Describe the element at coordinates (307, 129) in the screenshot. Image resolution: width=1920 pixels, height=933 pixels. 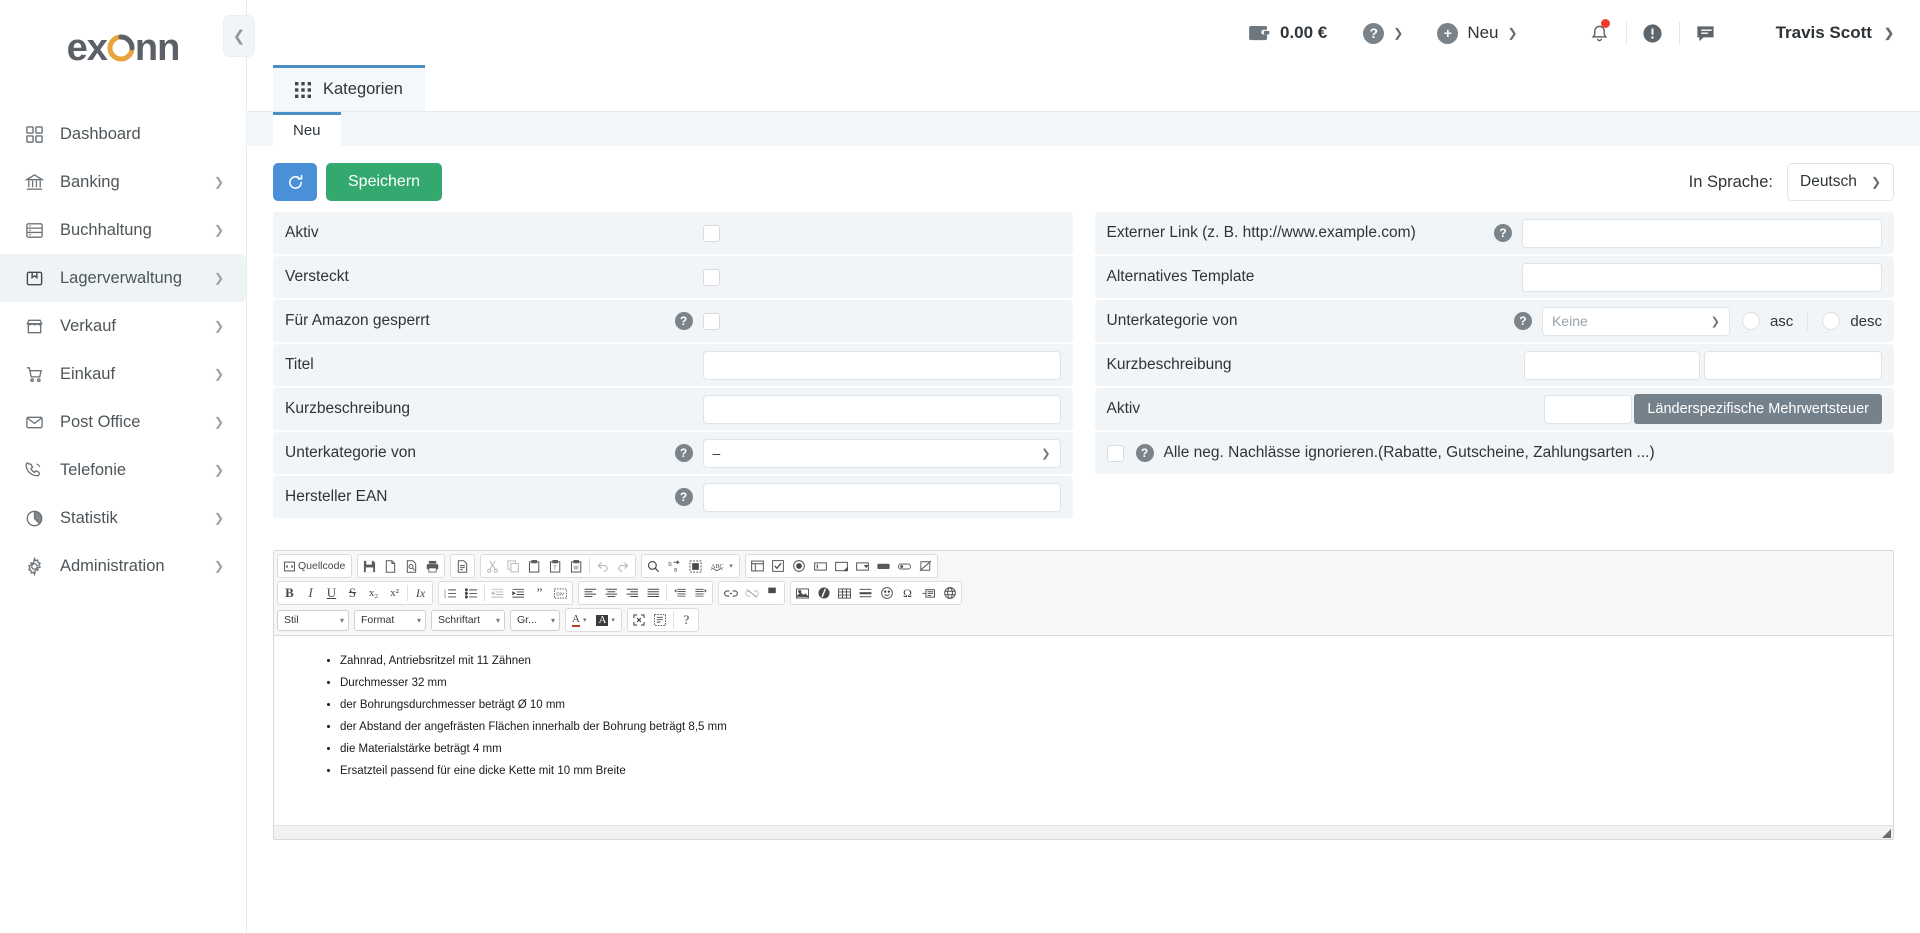
I see `sub-tab-neu: Neu` at that location.